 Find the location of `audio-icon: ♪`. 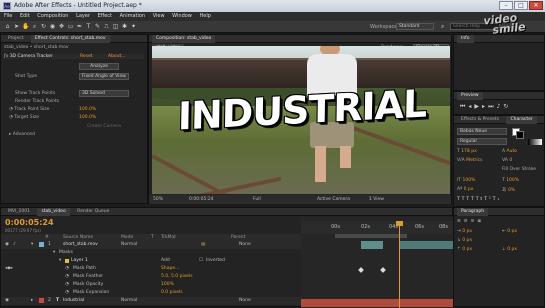

audio-icon: ♪ is located at coordinates (14, 245).